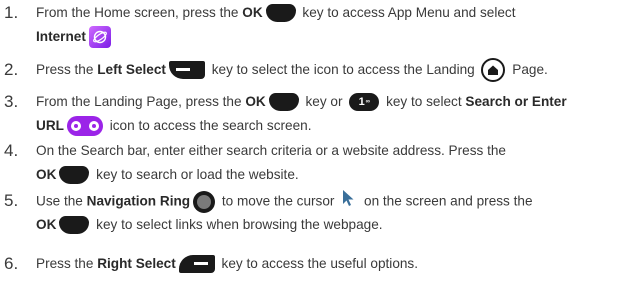 The image size is (638, 288). What do you see at coordinates (99, 37) in the screenshot?
I see `internet-app-icon` at bounding box center [99, 37].